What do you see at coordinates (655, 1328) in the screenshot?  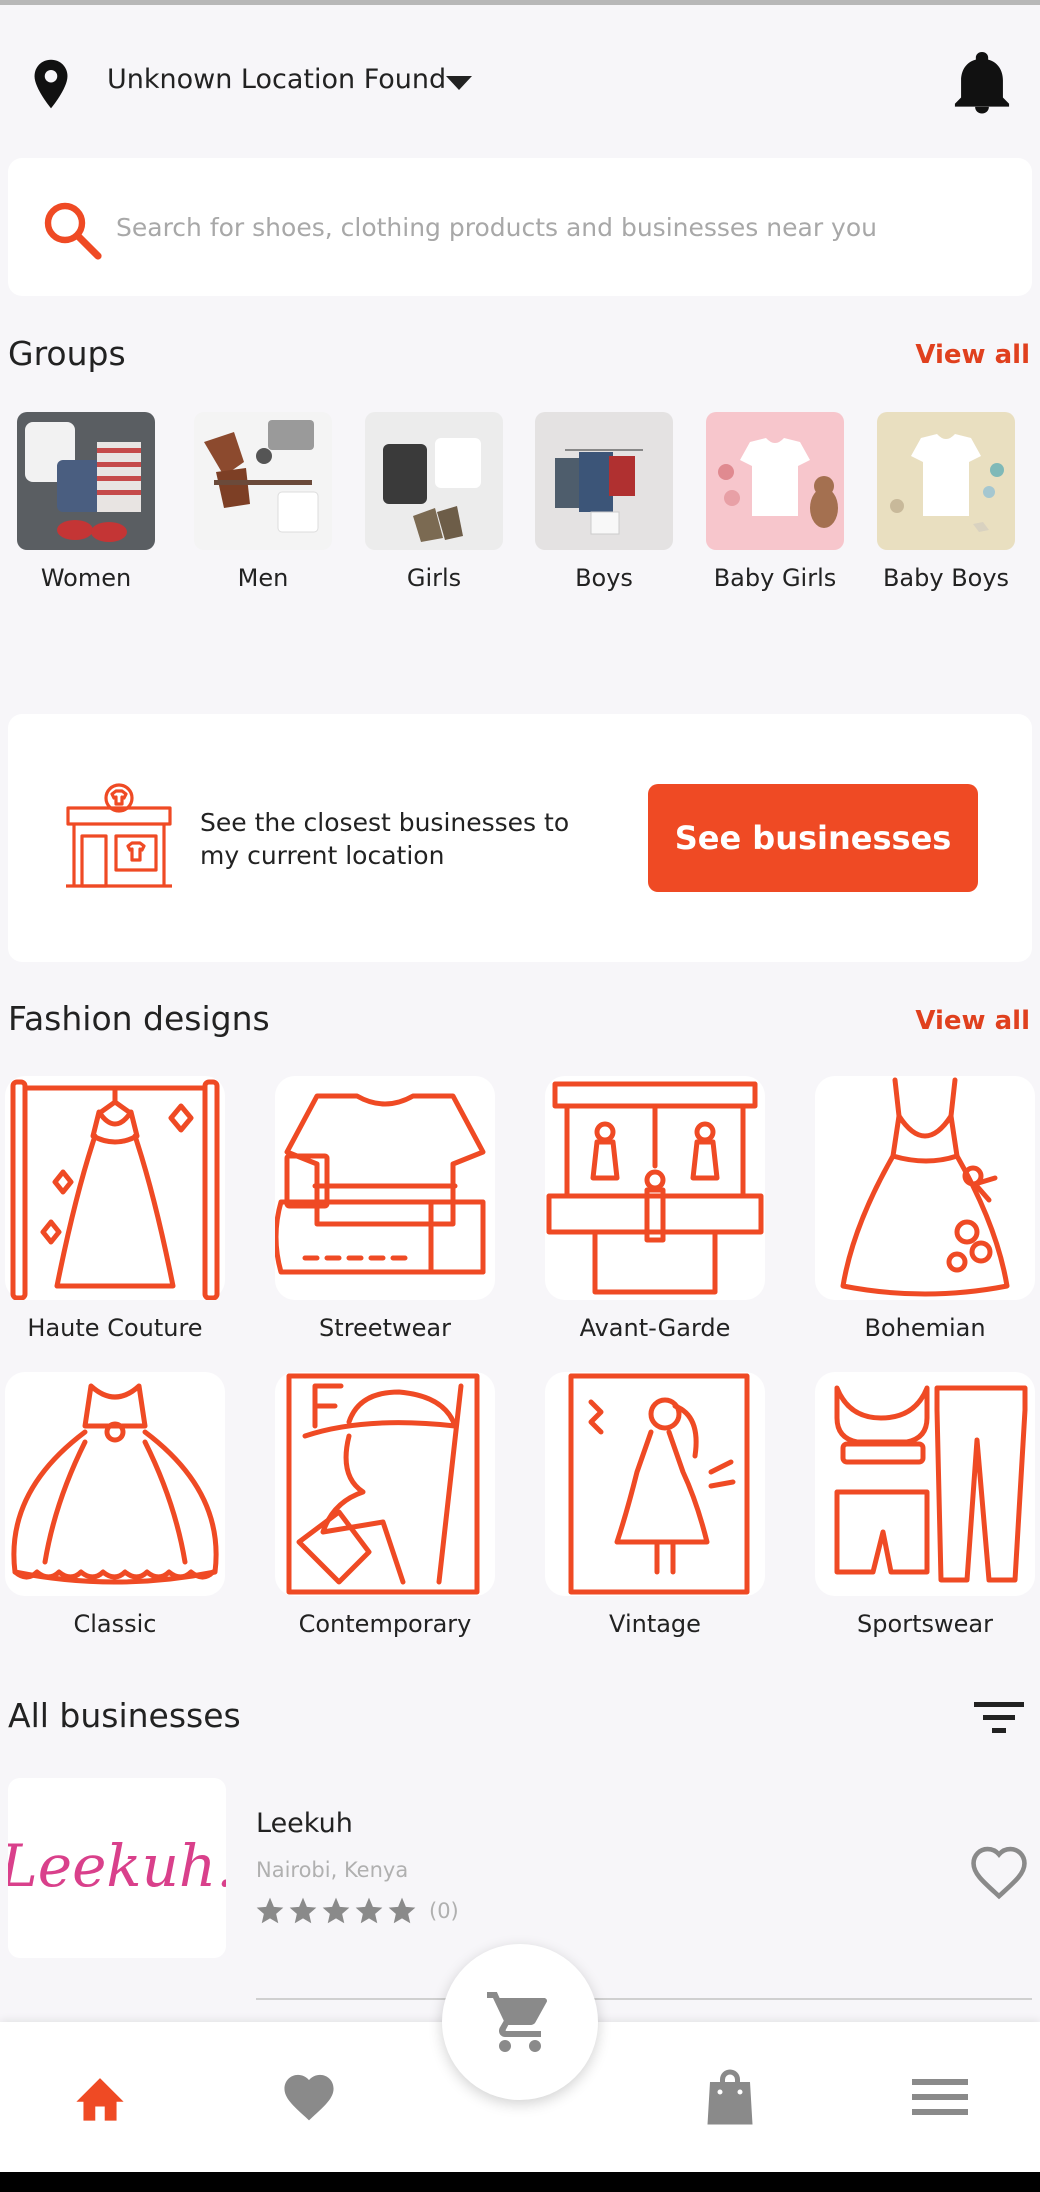 I see `design-label: Avant-Garde` at bounding box center [655, 1328].